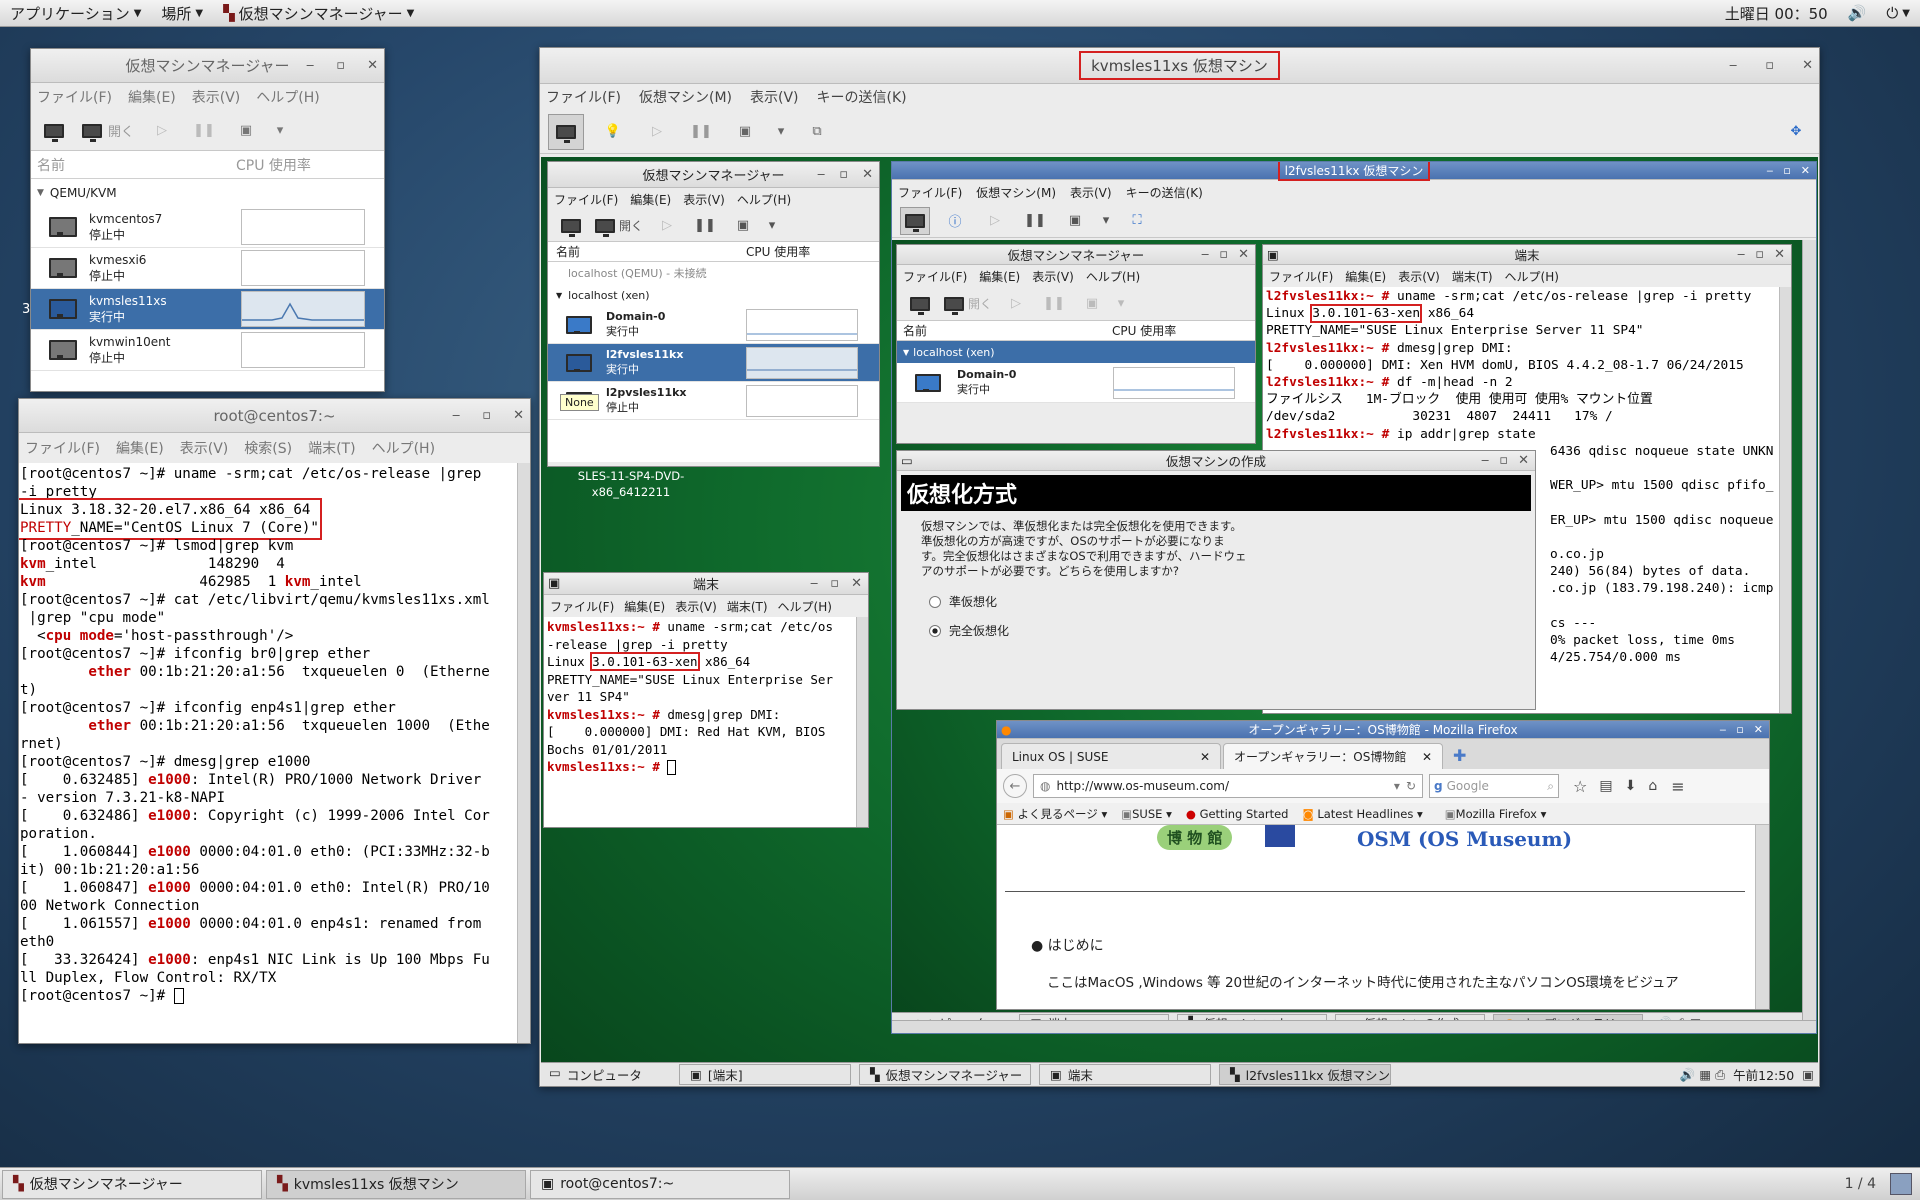 The height and width of the screenshot is (1200, 1920). Describe the element at coordinates (1810, 1074) in the screenshot. I see `show-desktop-icon: ▣` at that location.